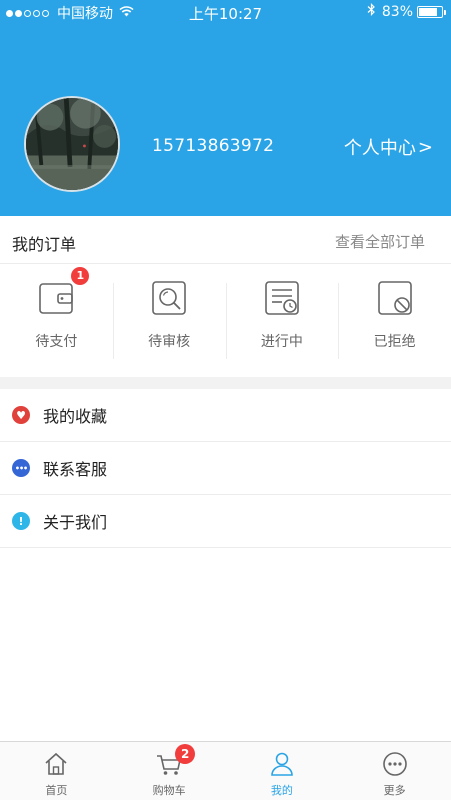  What do you see at coordinates (21, 521) in the screenshot?
I see `info-icon: !` at bounding box center [21, 521].